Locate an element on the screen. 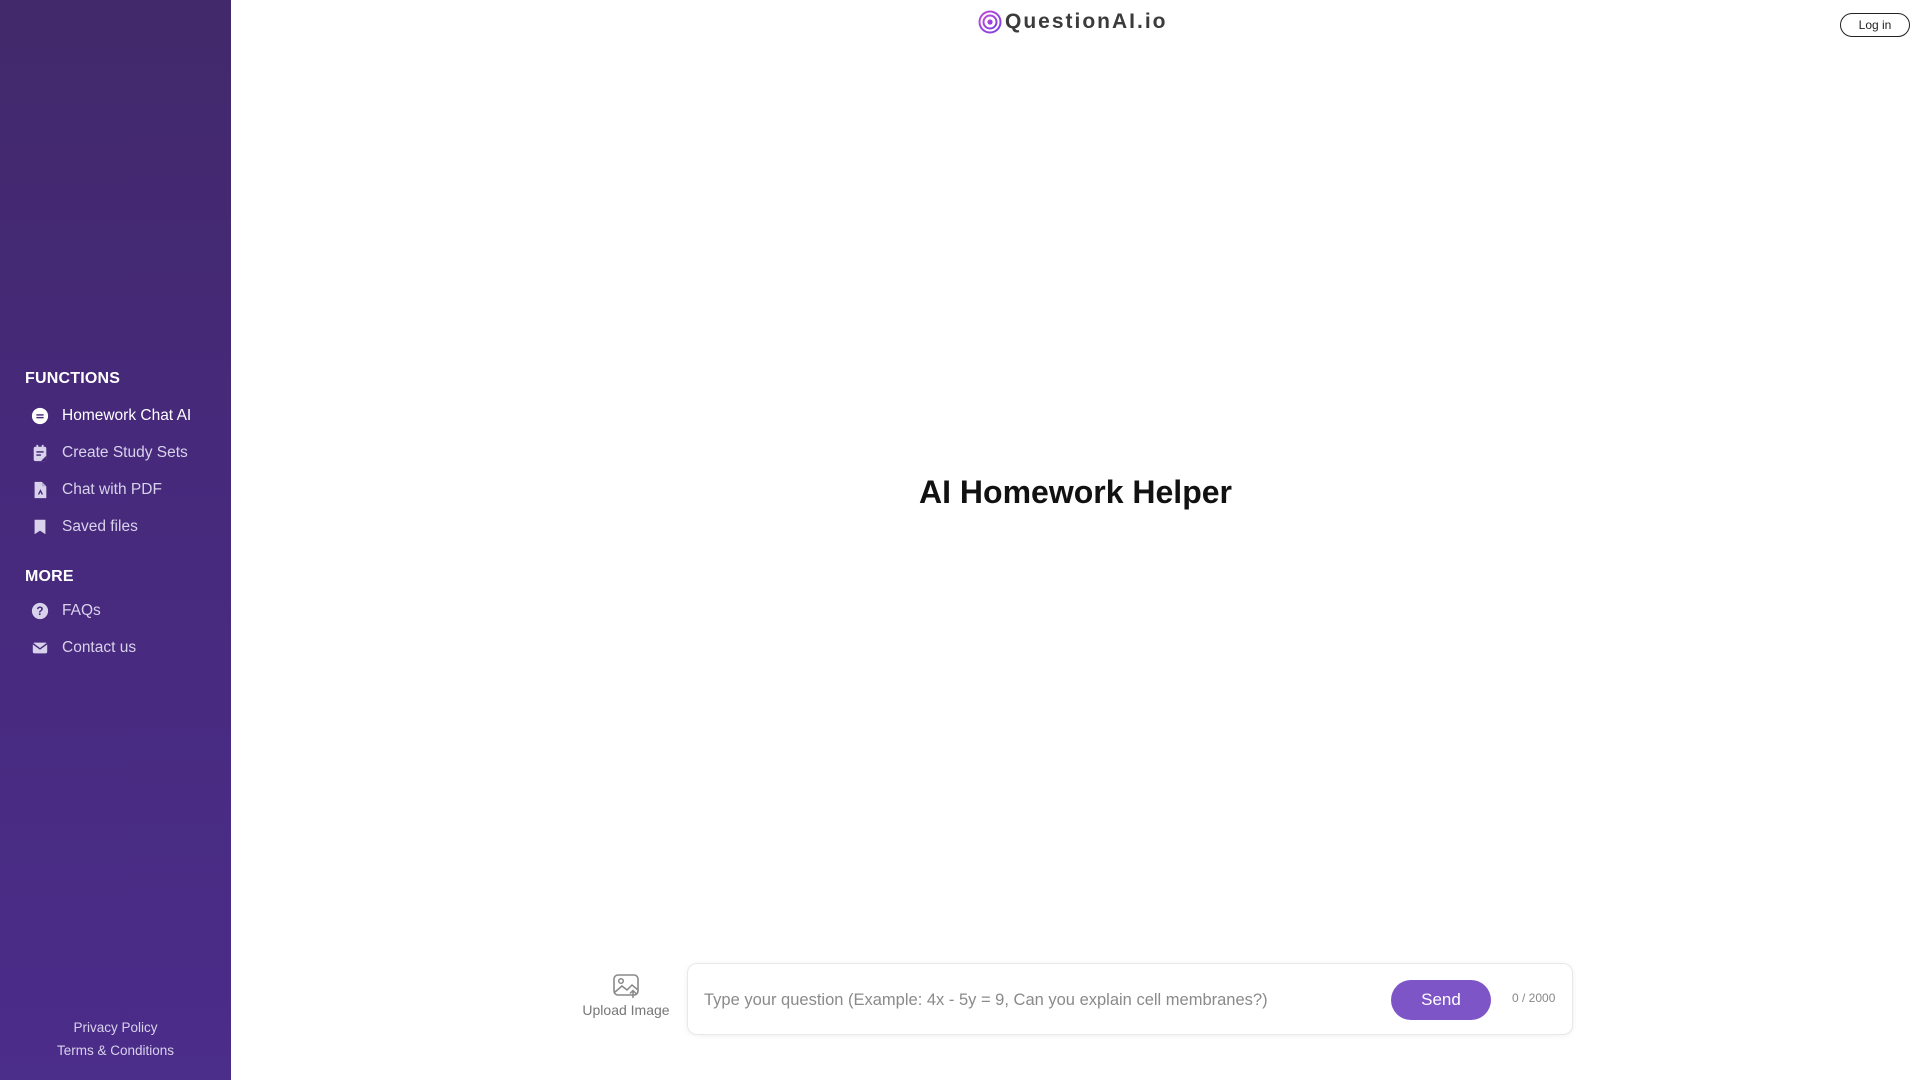 The image size is (1920, 1080). sidebar-item-create-study-sets: Create Study Sets is located at coordinates (109, 453).